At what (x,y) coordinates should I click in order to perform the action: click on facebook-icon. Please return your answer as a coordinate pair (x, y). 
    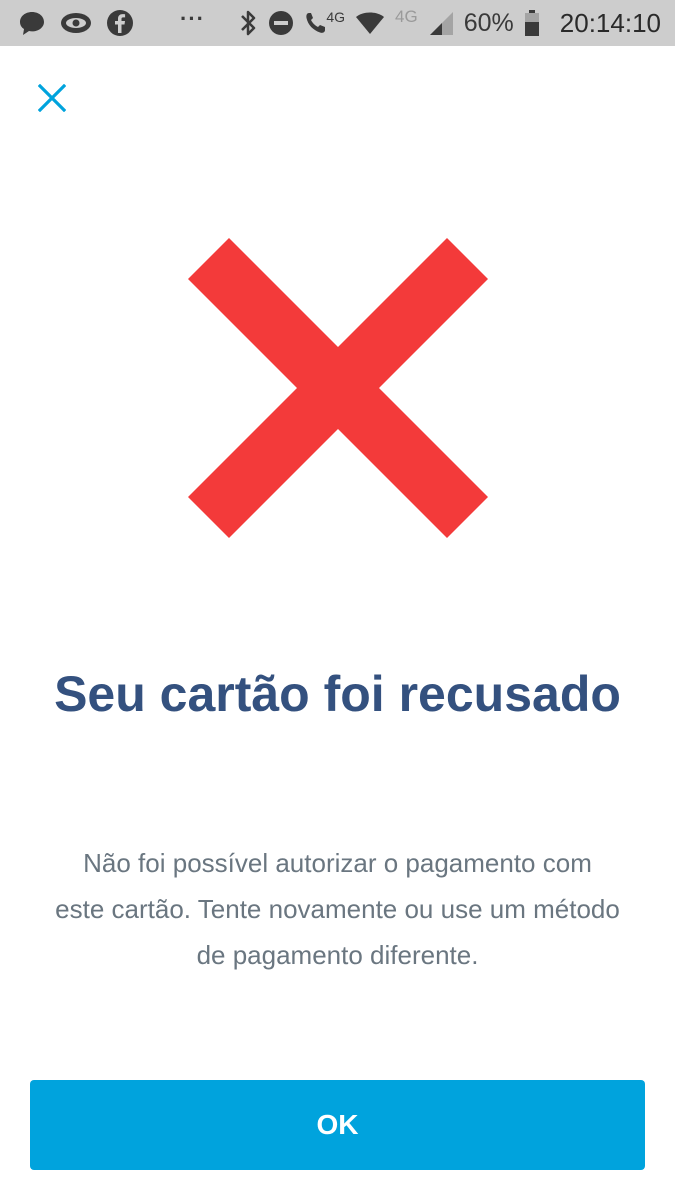
    Looking at the image, I should click on (120, 23).